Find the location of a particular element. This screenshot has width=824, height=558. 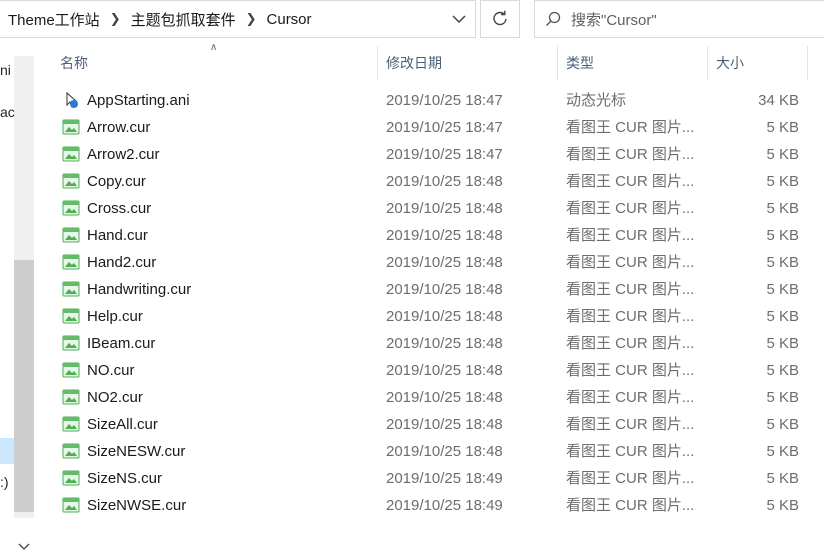

file-name: AppStarting.ani is located at coordinates (138, 100).